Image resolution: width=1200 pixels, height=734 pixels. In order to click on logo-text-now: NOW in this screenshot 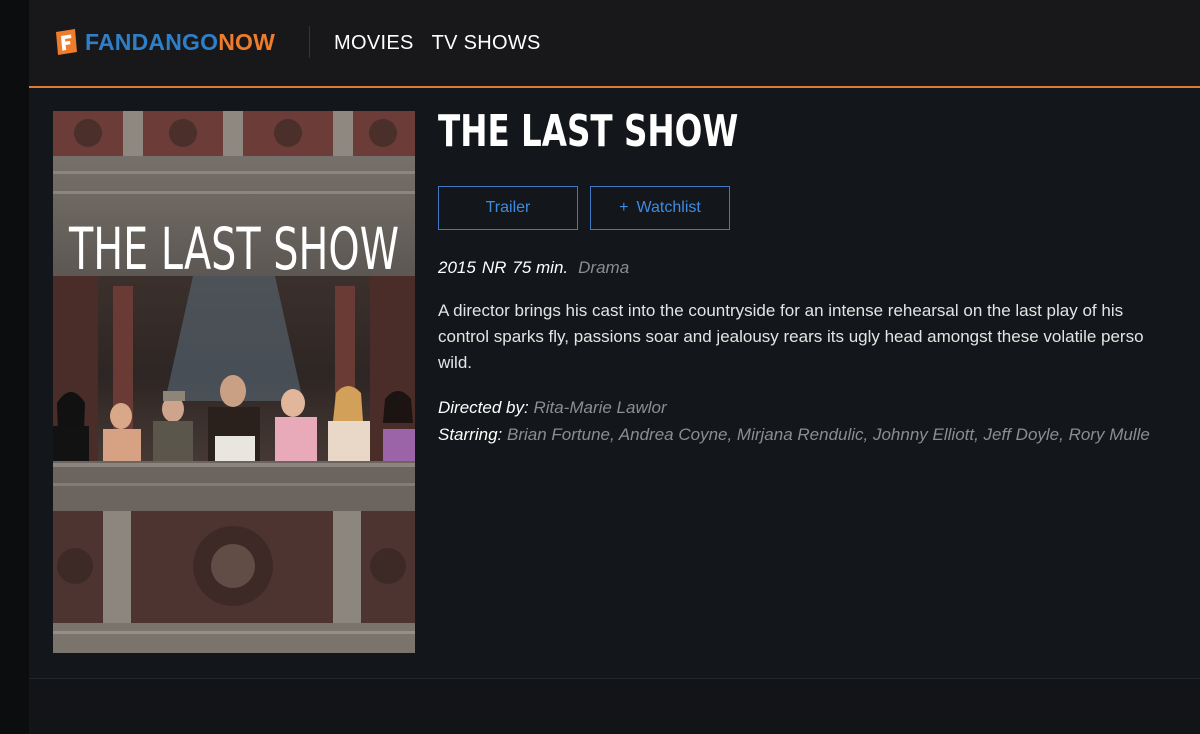, I will do `click(247, 41)`.